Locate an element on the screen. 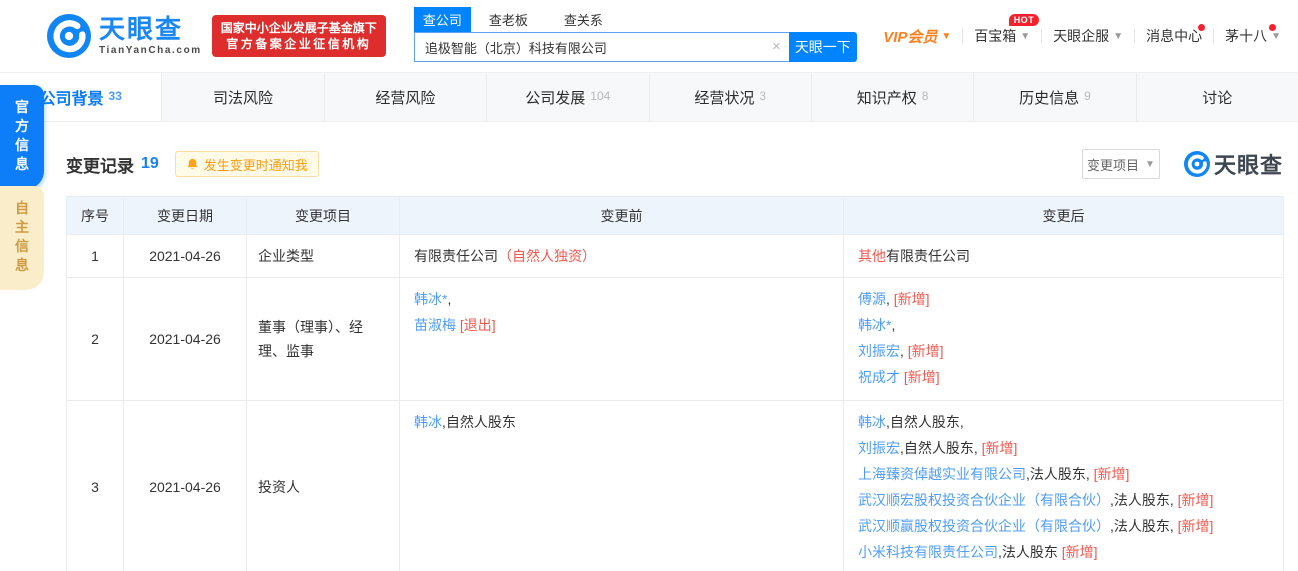 This screenshot has width=1298, height=571. change-entry: 韩冰,自然人股东, is located at coordinates (1063, 422).